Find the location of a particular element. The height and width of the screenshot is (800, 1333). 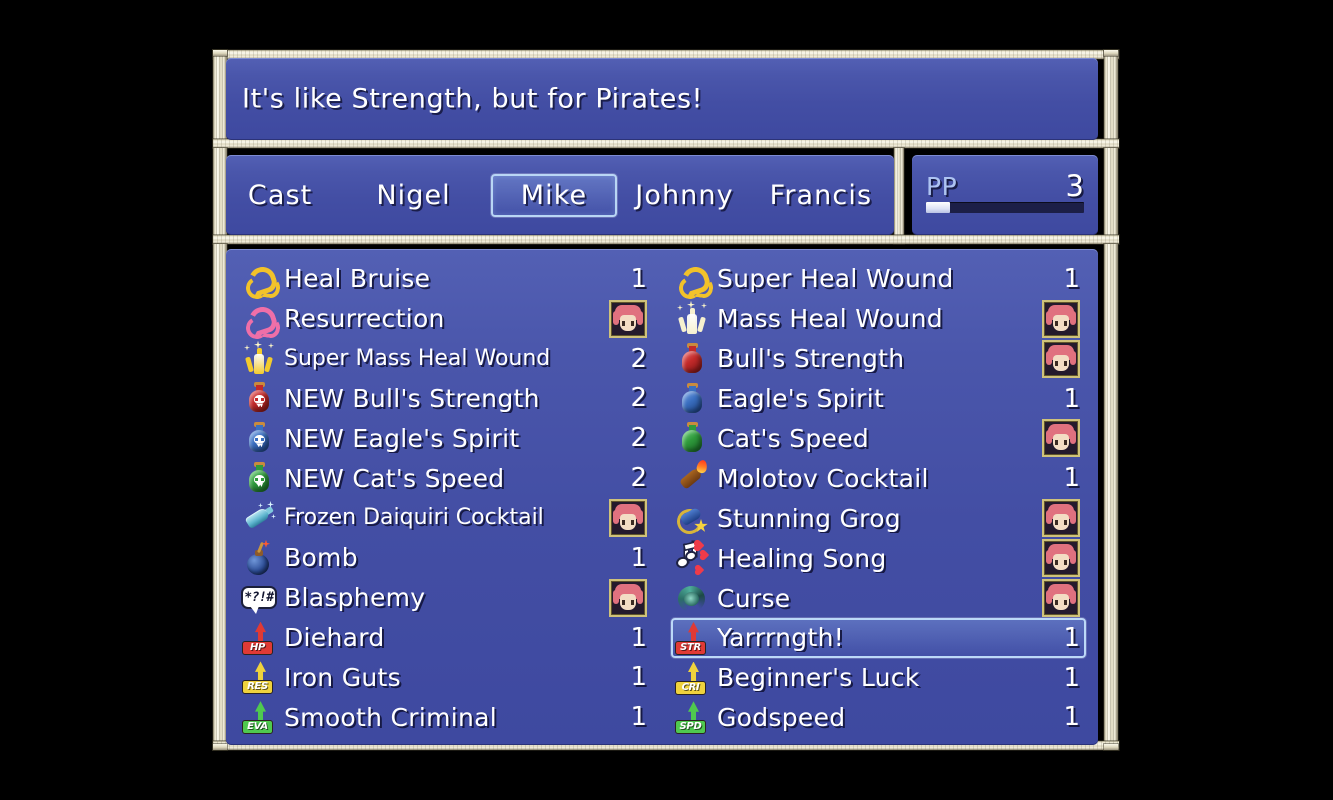

tab-cast: Cast is located at coordinates (280, 195).